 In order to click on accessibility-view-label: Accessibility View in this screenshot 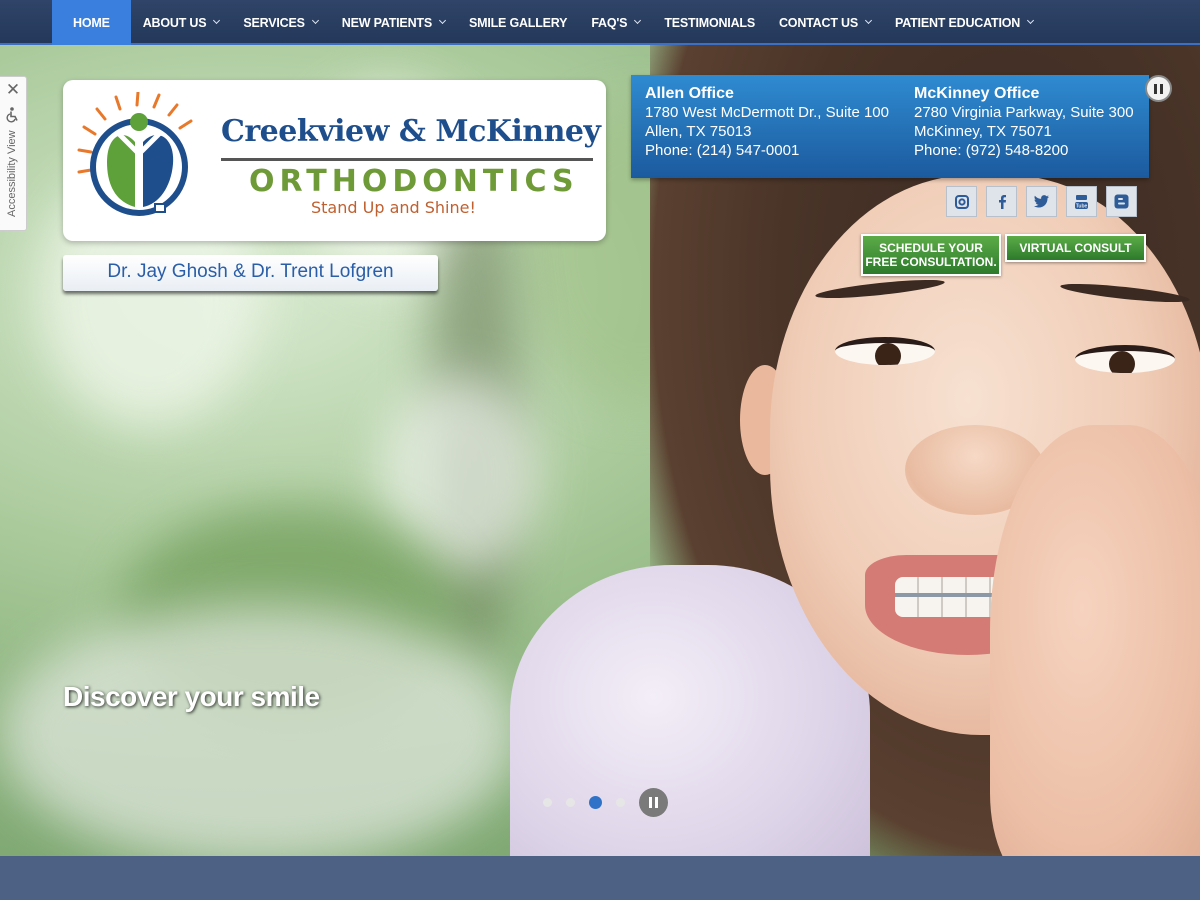, I will do `click(12, 172)`.